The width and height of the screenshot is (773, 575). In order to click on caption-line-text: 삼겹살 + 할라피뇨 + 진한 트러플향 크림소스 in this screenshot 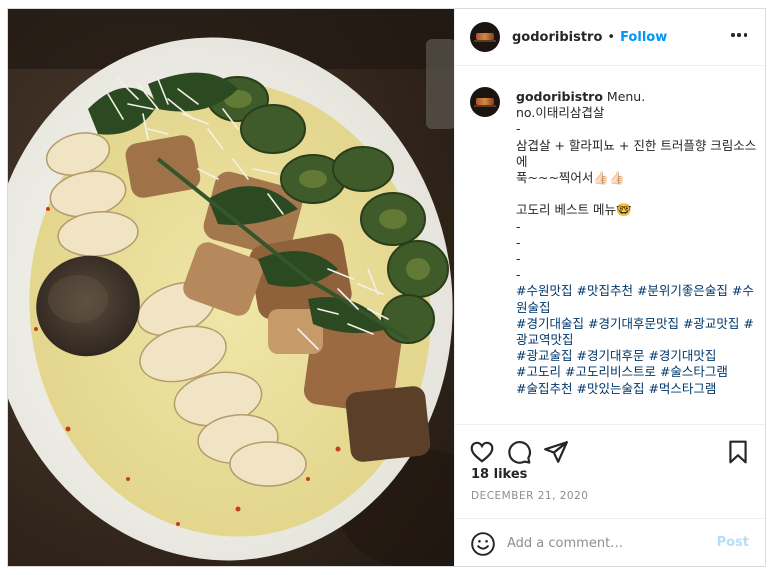, I will do `click(636, 145)`.